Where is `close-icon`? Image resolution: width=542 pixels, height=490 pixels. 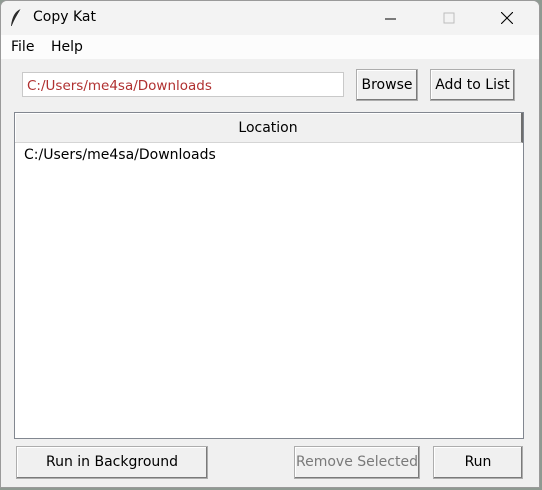
close-icon is located at coordinates (507, 18).